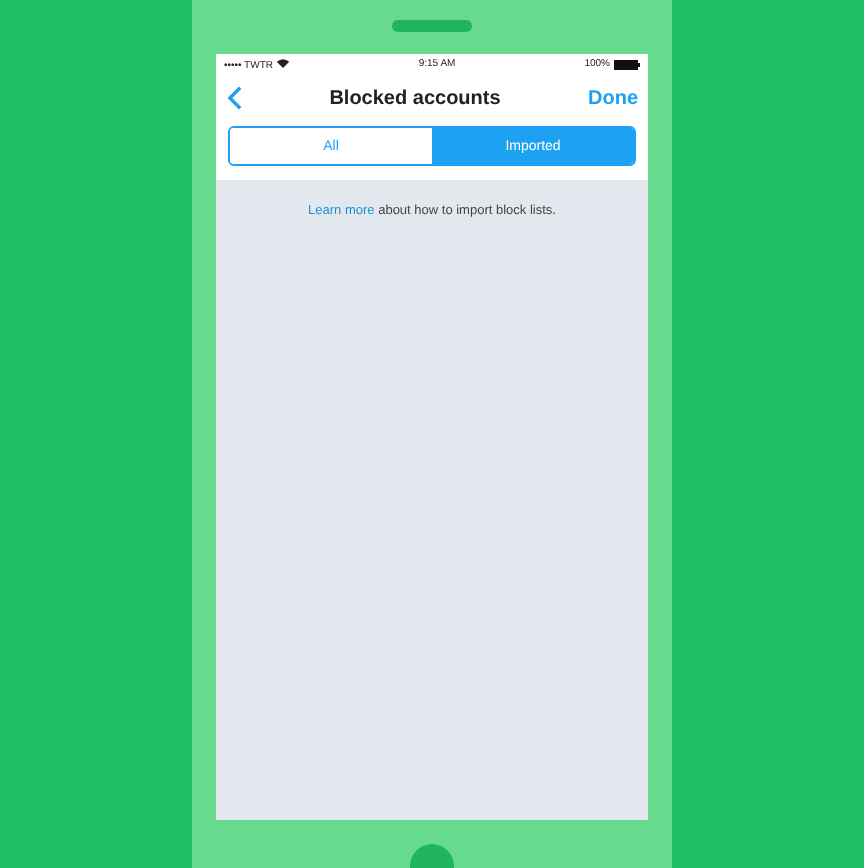 Image resolution: width=864 pixels, height=868 pixels. I want to click on back-chevron-icon, so click(235, 98).